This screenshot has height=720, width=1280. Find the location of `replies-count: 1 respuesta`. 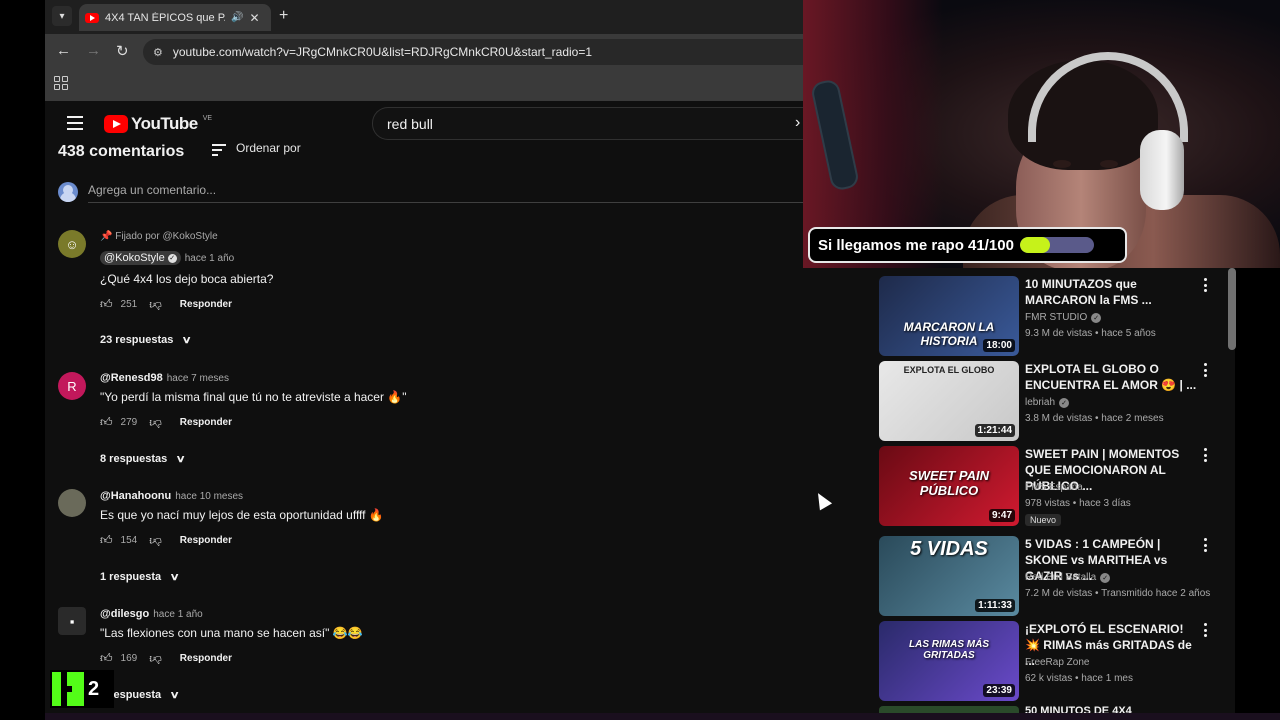

replies-count: 1 respuesta is located at coordinates (131, 577).